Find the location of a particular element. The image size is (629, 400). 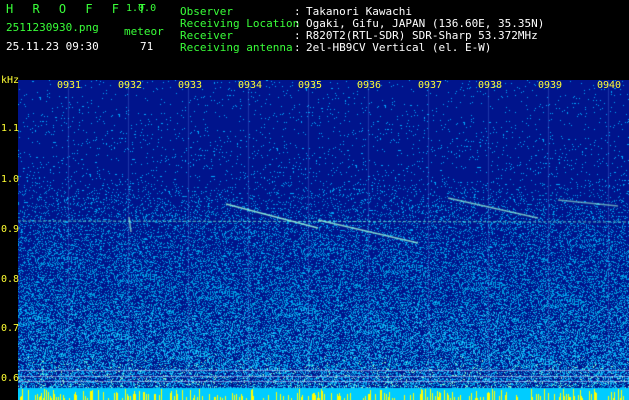

y-tick: 0.8 is located at coordinates (10, 279).